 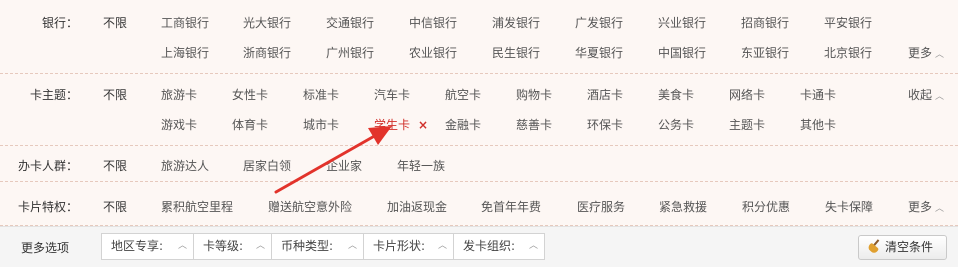 What do you see at coordinates (47, 207) in the screenshot?
I see `privilege-label: 卡片特权：` at bounding box center [47, 207].